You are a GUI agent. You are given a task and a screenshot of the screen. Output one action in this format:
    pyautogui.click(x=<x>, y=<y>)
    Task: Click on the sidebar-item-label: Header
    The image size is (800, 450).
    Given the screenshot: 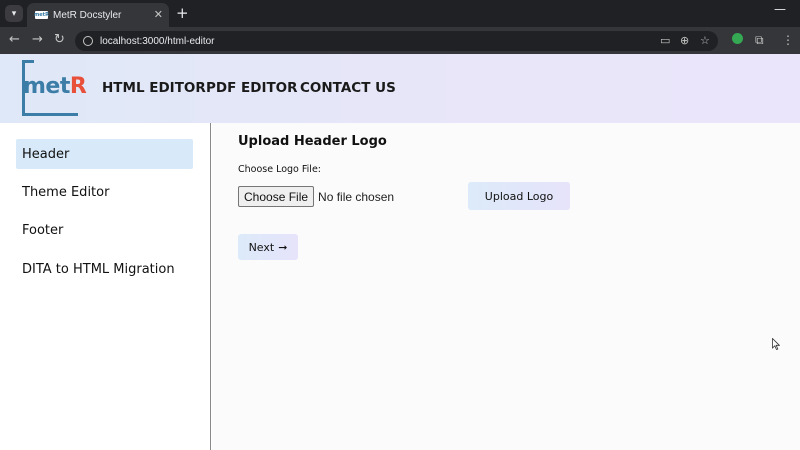 What is the action you would take?
    pyautogui.click(x=46, y=154)
    